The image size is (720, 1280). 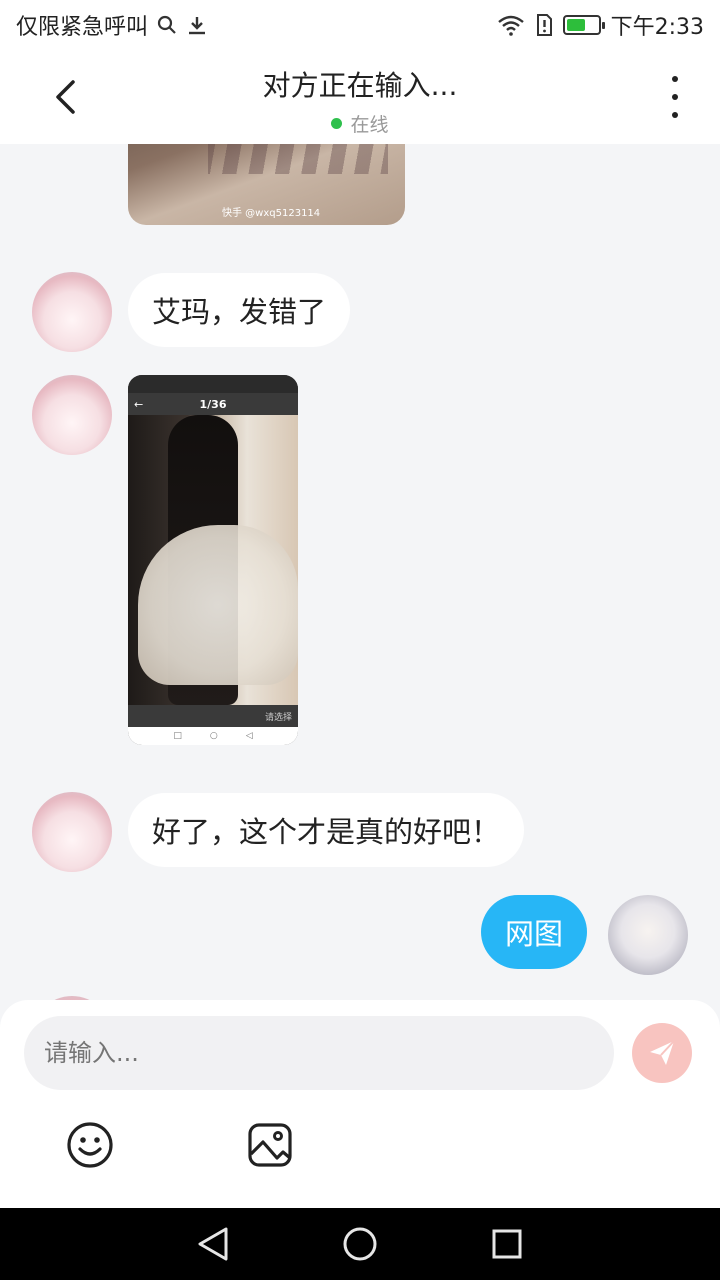 What do you see at coordinates (239, 310) in the screenshot?
I see `message-bubble: 艾玛，发错了` at bounding box center [239, 310].